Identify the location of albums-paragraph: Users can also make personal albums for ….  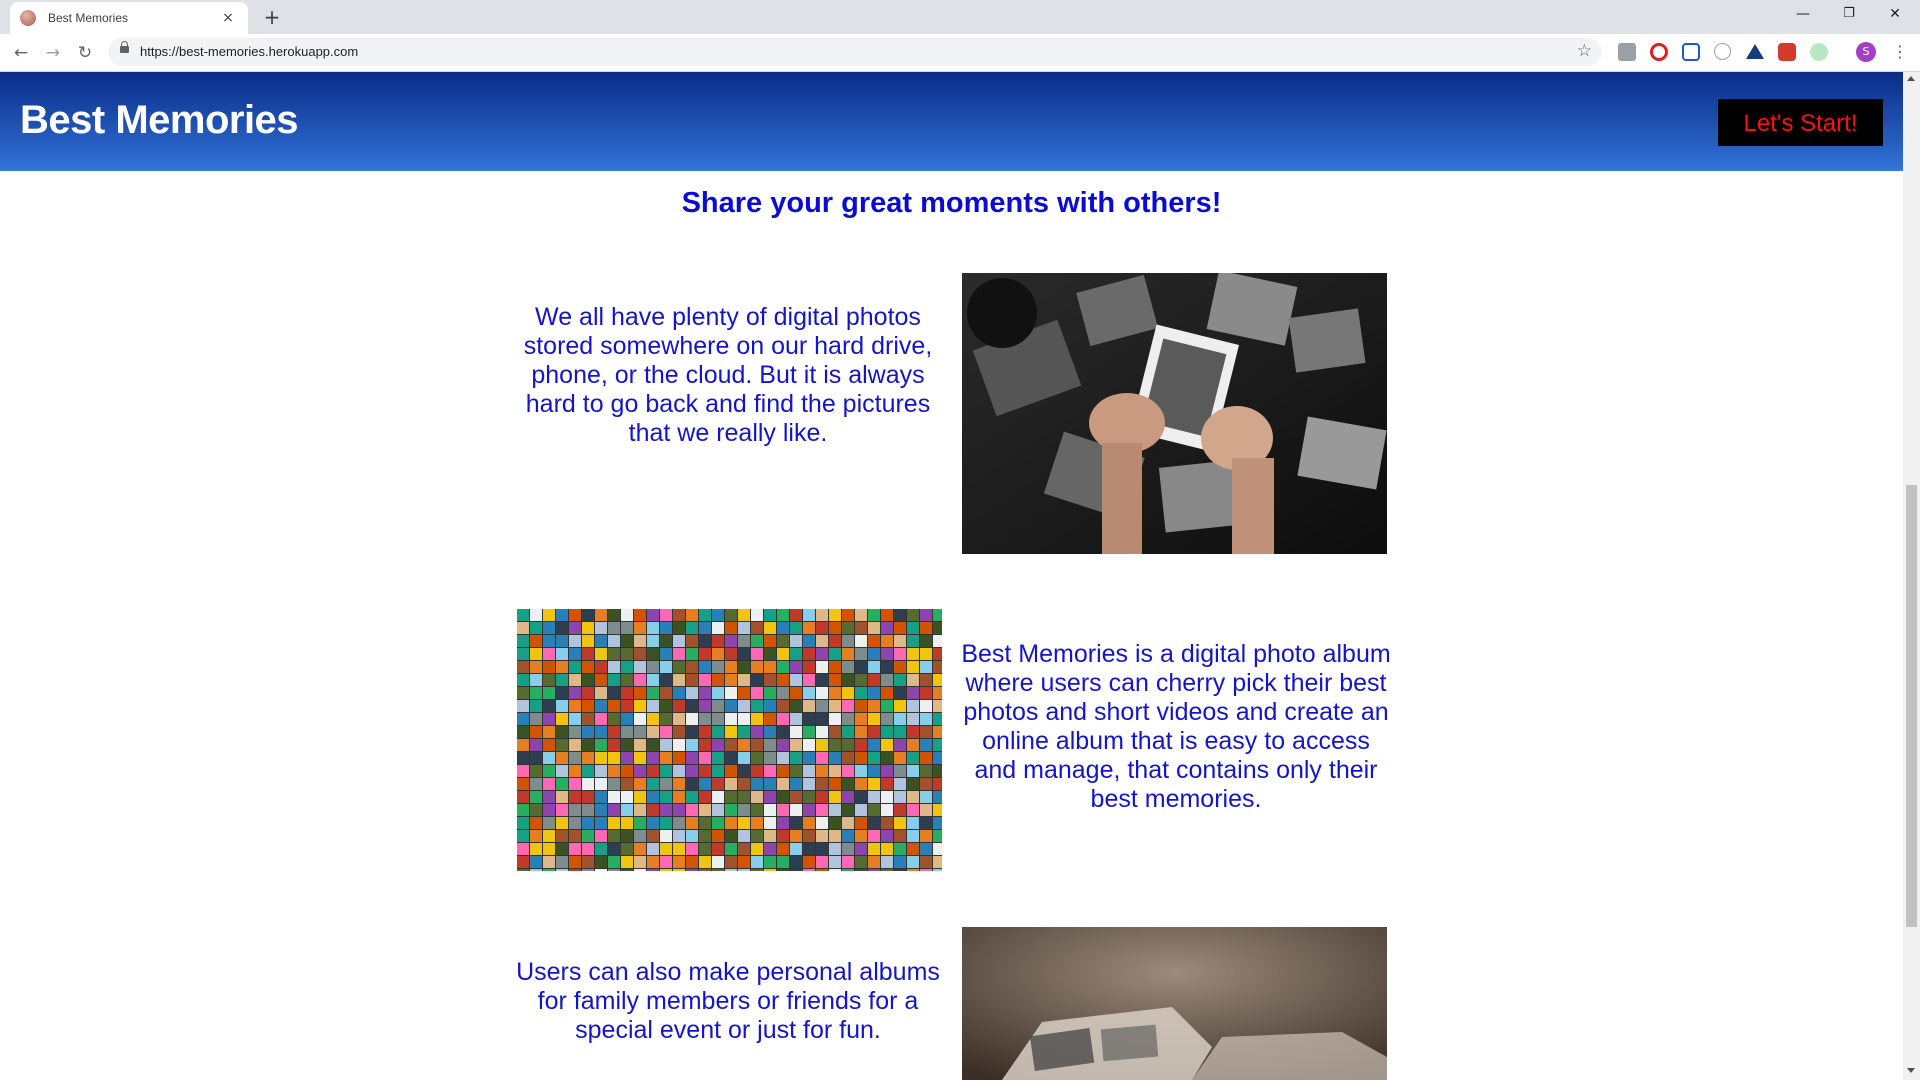
(728, 1001).